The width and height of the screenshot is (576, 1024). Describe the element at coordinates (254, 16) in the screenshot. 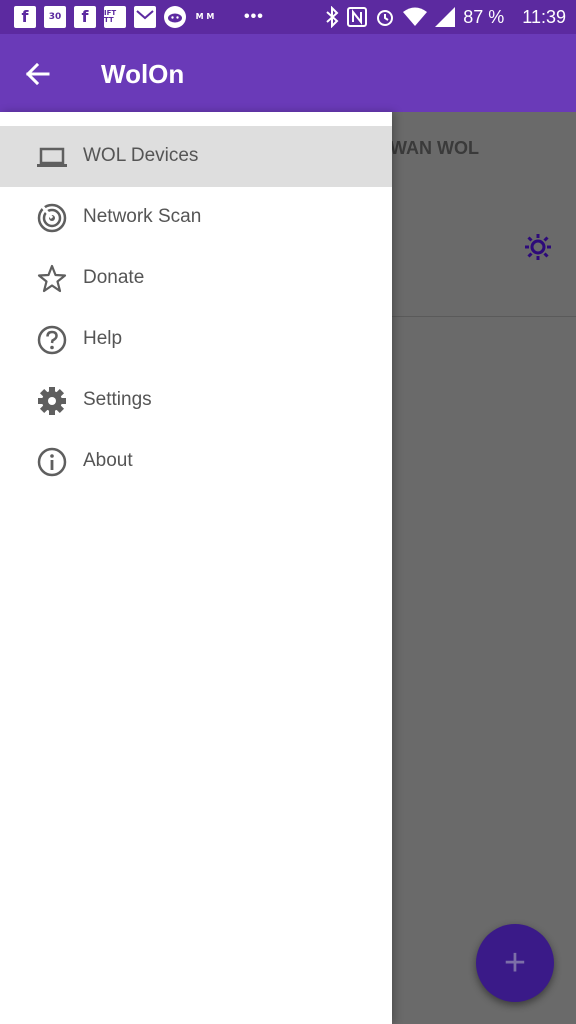

I see `overflow-indicator: •••` at that location.